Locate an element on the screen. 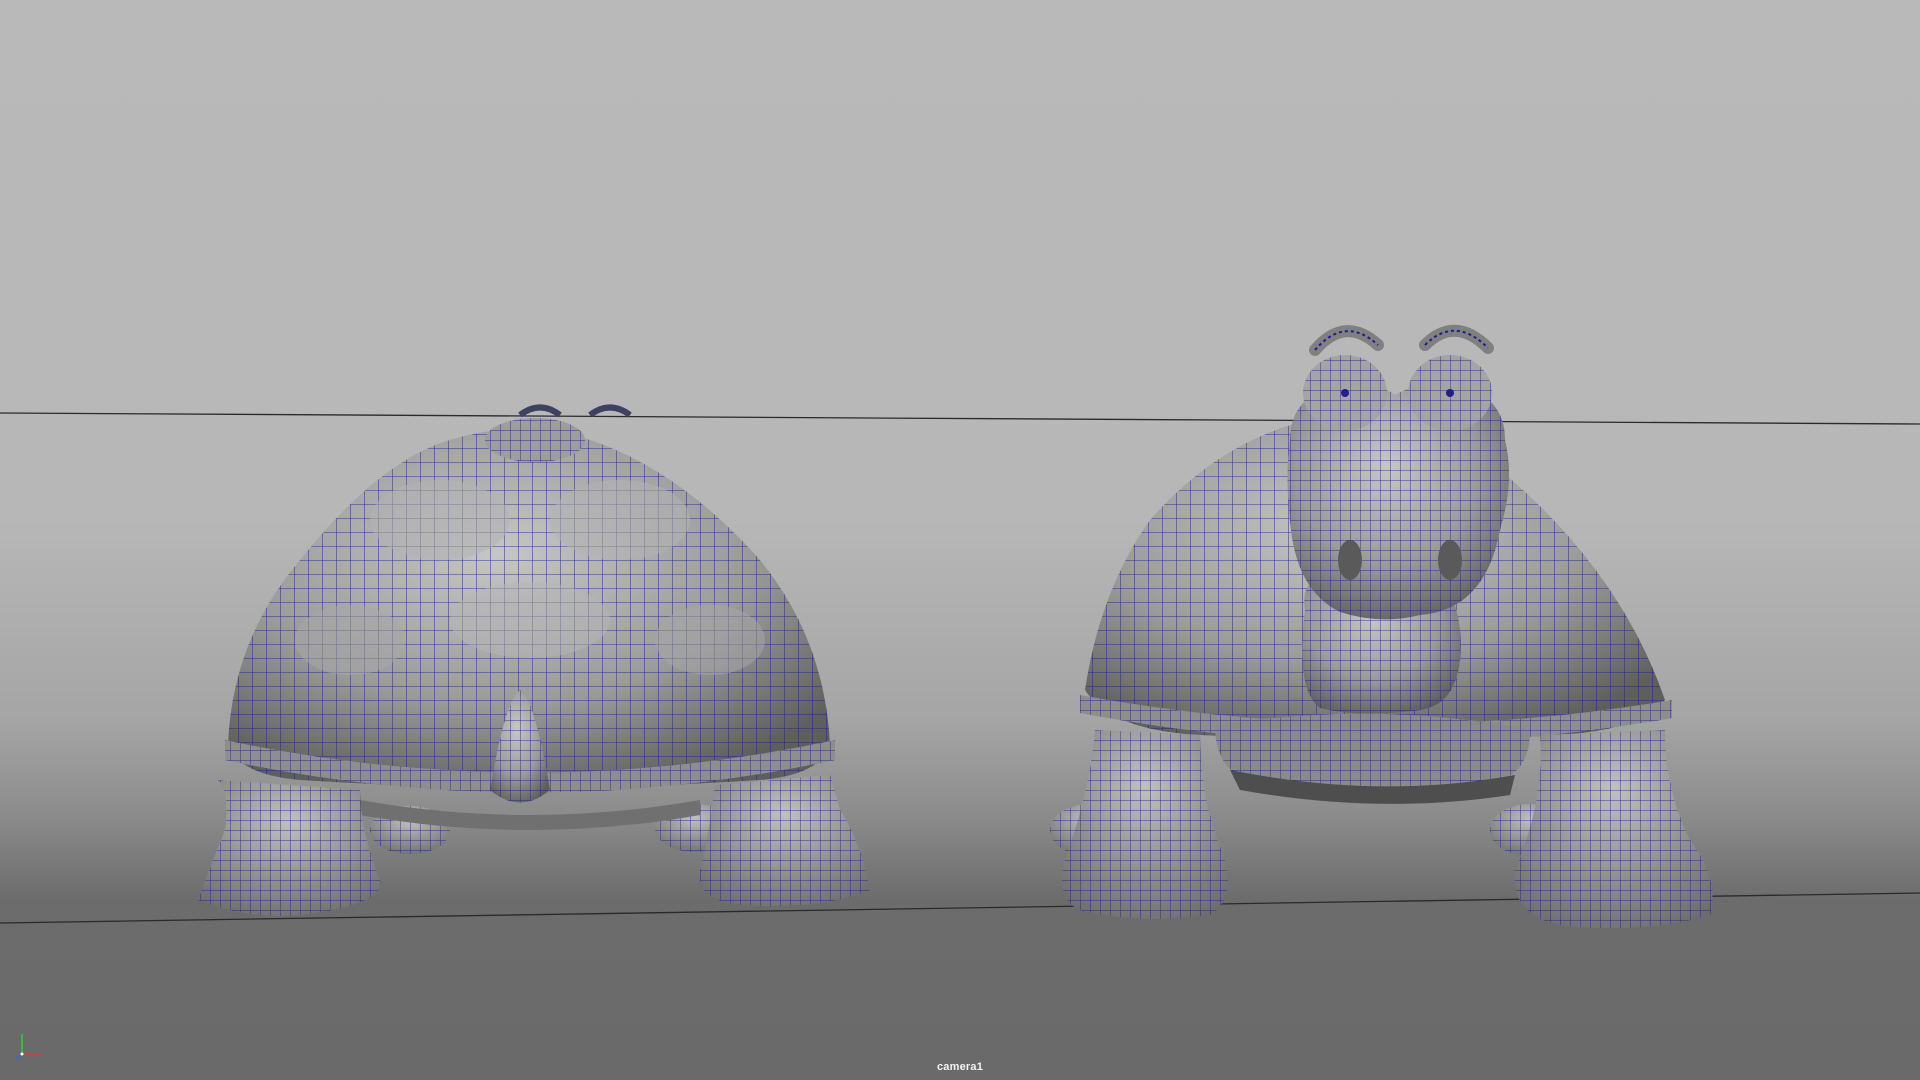 This screenshot has width=1920, height=1080. camera-name-label: camera1 is located at coordinates (960, 1067).